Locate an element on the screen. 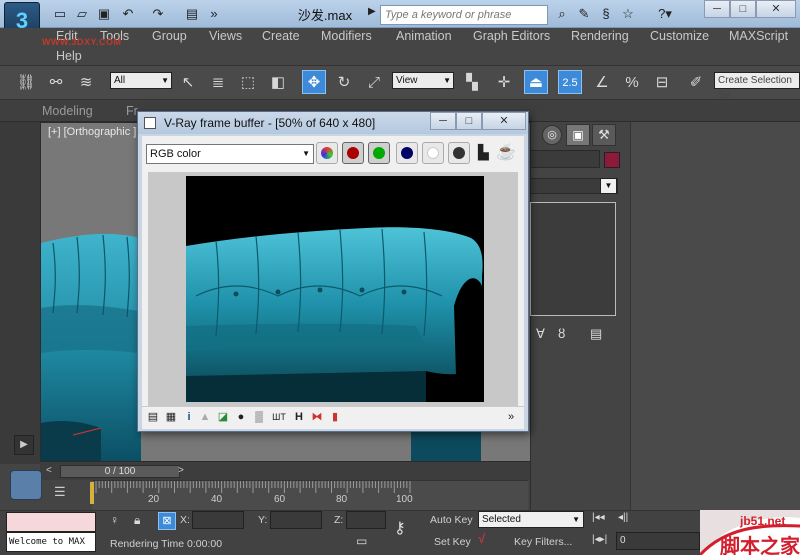 The image size is (800, 555). minimize-button: ─ is located at coordinates (717, 9).